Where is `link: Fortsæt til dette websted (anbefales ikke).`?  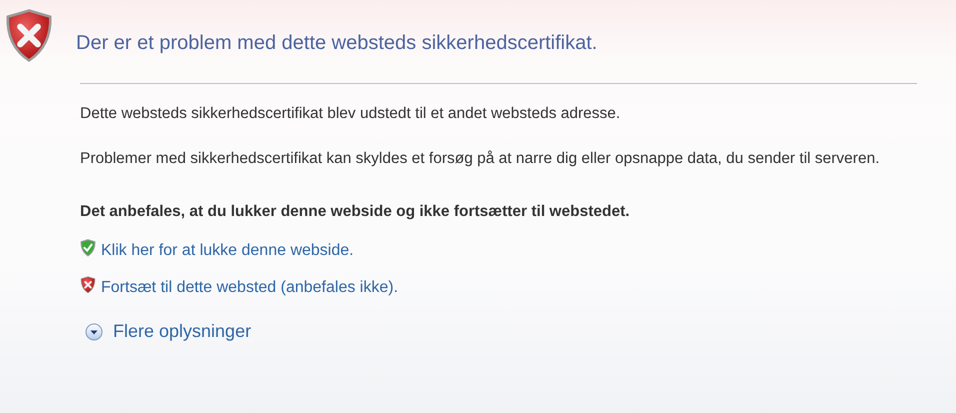 link: Fortsæt til dette websted (anbefales ikke). is located at coordinates (249, 288).